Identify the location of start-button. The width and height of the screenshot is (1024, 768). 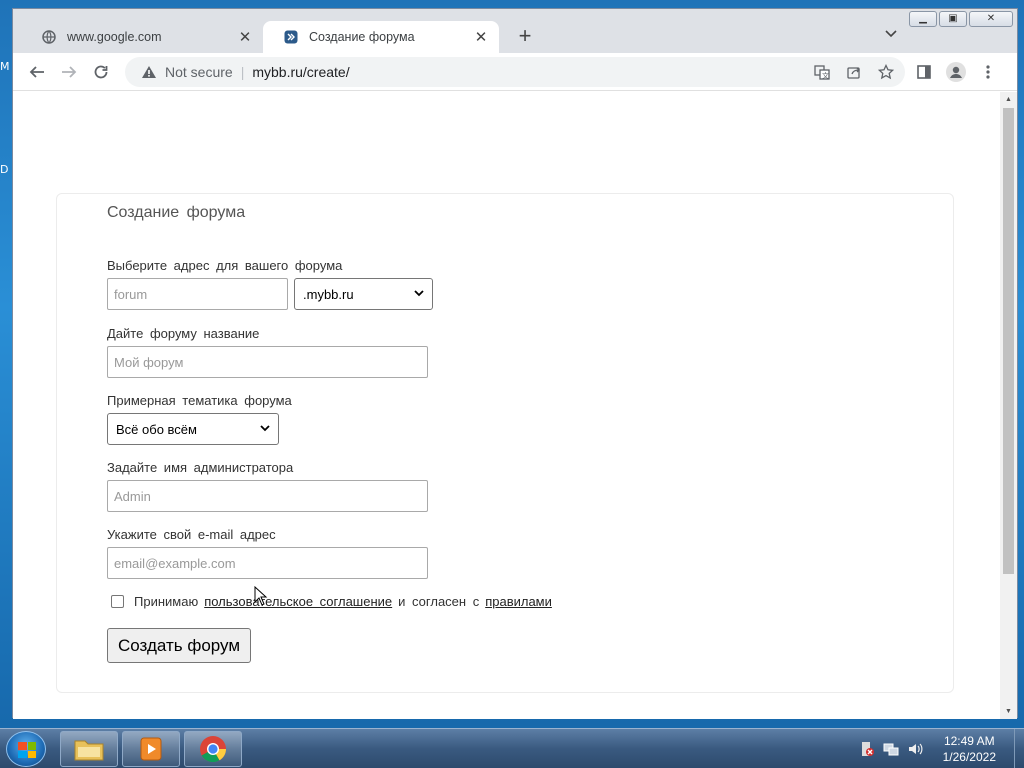
(26, 749).